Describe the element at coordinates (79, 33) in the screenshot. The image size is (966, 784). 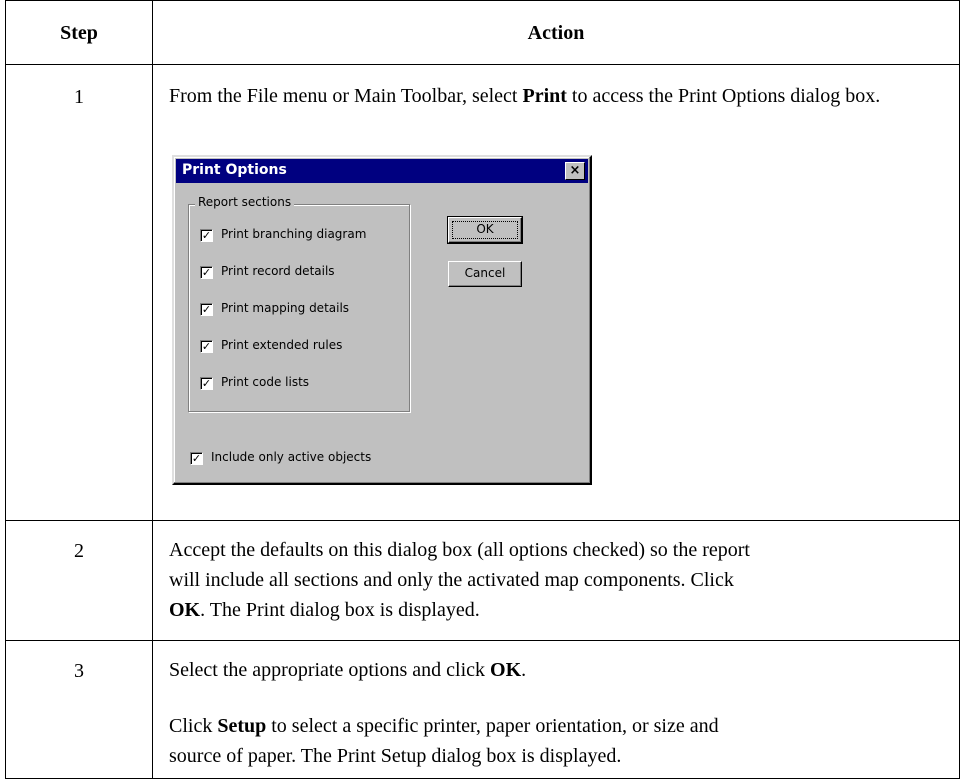
I see `header-step: Step` at that location.